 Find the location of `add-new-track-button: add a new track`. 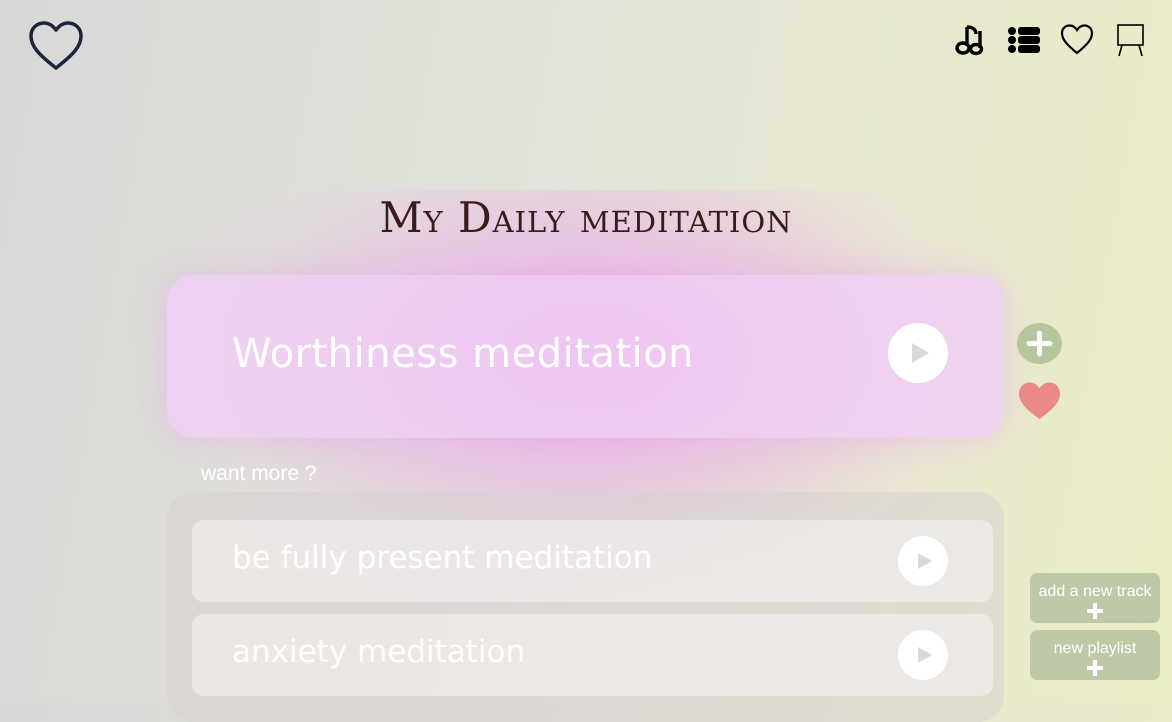

add-new-track-button: add a new track is located at coordinates (1095, 598).